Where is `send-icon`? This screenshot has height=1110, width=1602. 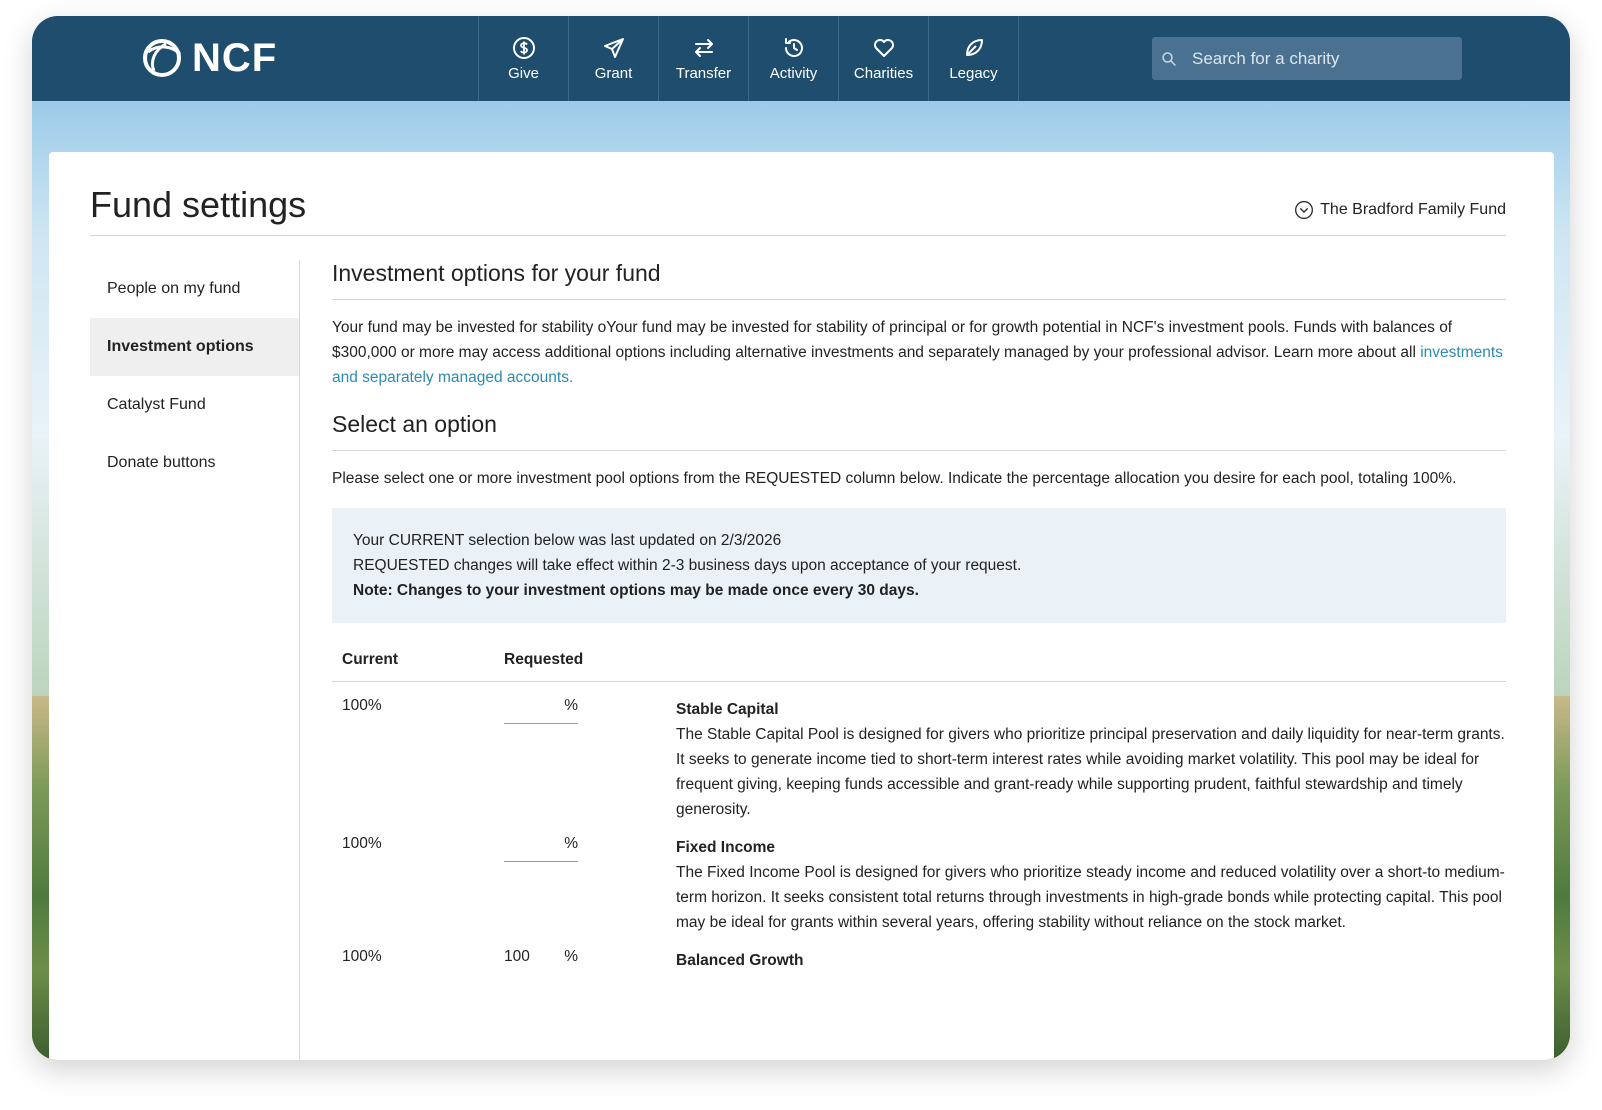
send-icon is located at coordinates (613, 47).